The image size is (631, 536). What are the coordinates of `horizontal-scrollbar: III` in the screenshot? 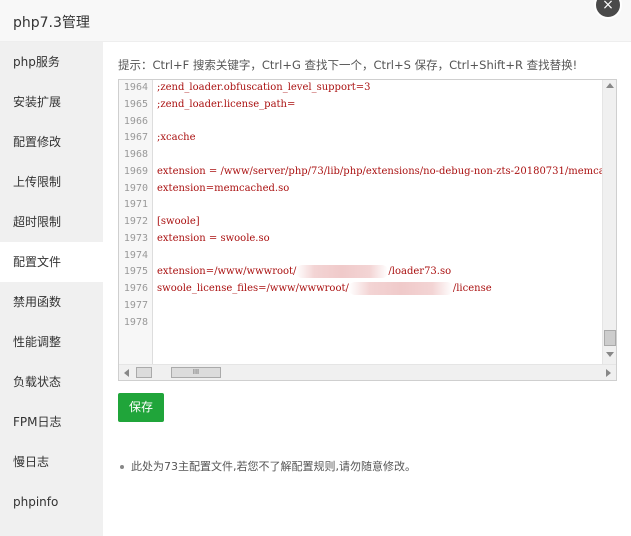 It's located at (367, 372).